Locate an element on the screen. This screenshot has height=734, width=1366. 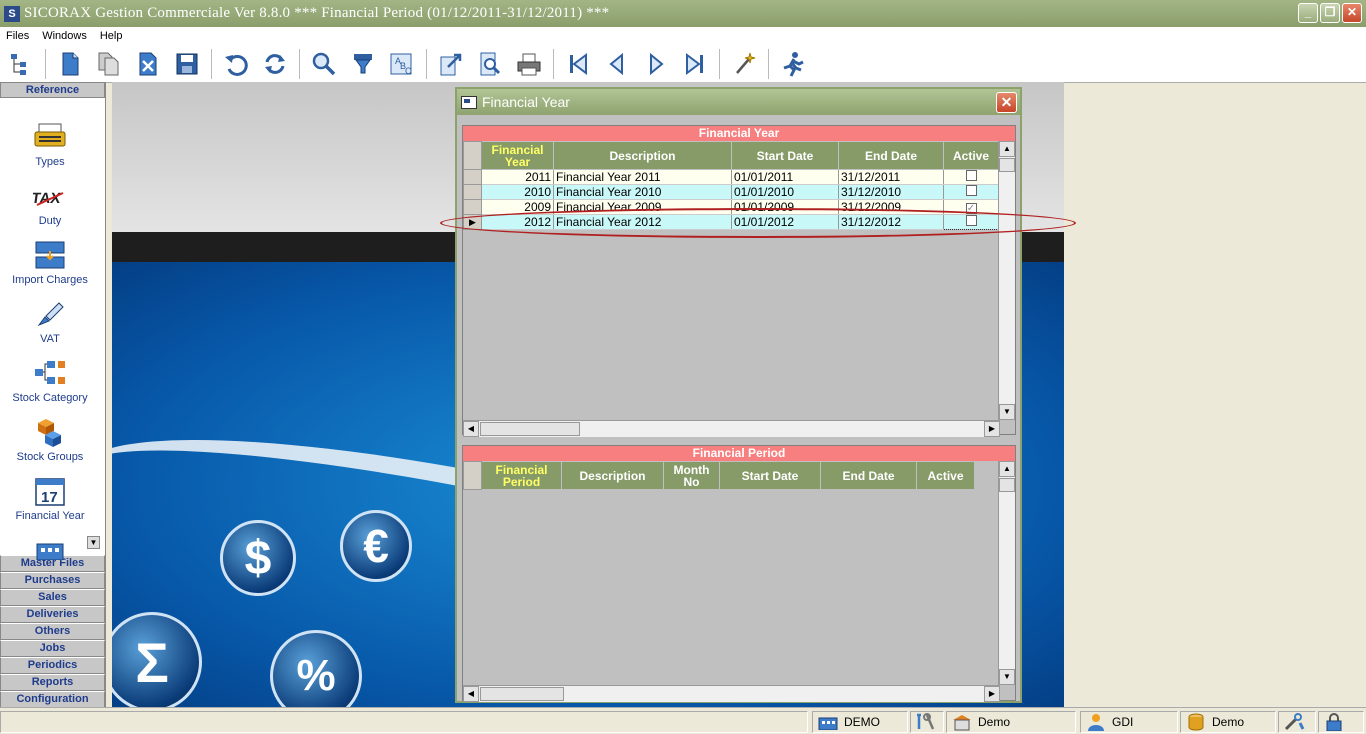
cell-start-date: 01/01/2010 is located at coordinates (785, 192).